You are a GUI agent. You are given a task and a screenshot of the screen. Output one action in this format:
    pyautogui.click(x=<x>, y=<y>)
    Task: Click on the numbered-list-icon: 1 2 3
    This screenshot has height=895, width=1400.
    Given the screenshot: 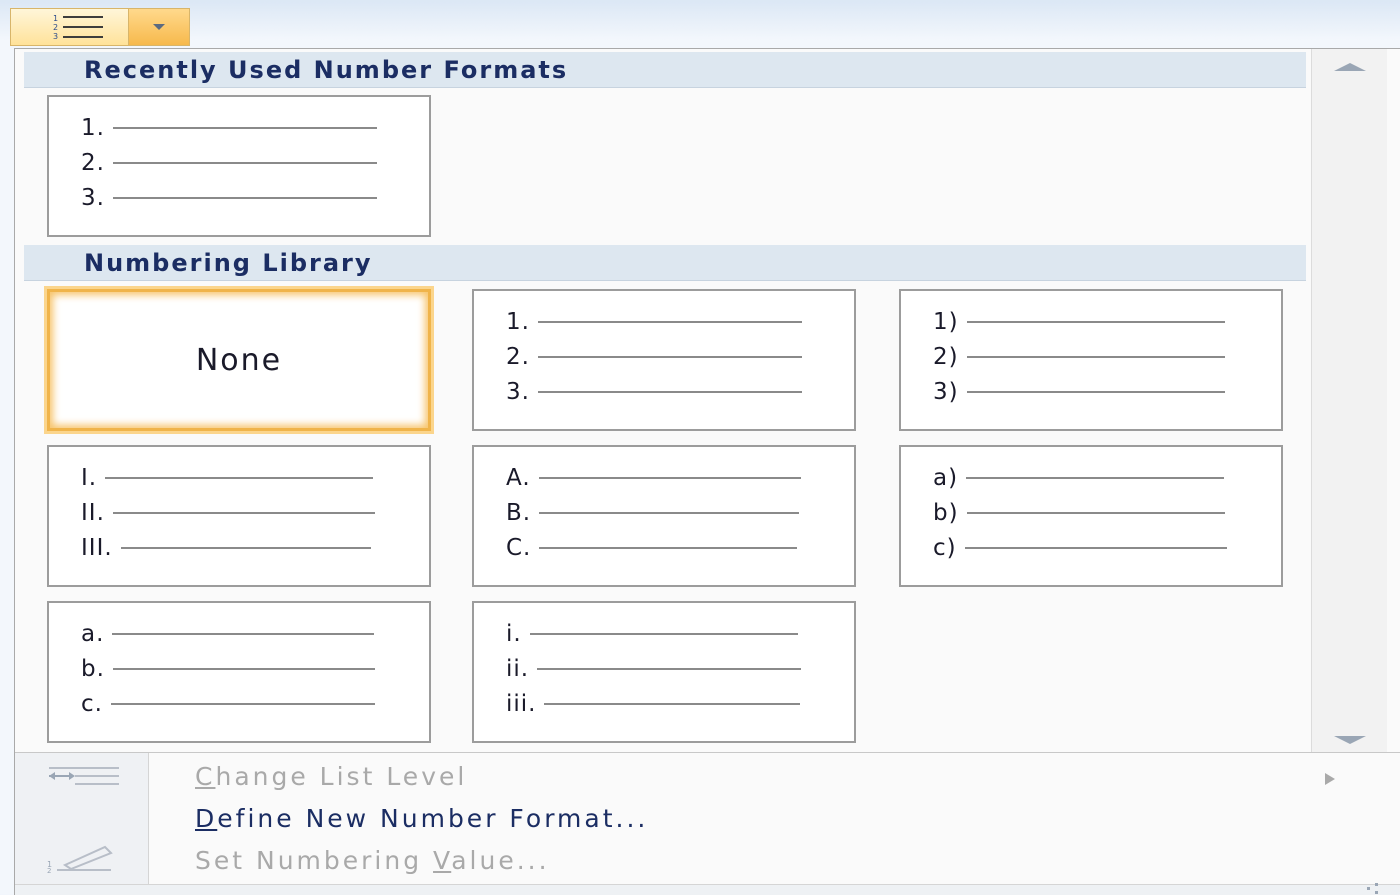 What is the action you would take?
    pyautogui.click(x=78, y=27)
    